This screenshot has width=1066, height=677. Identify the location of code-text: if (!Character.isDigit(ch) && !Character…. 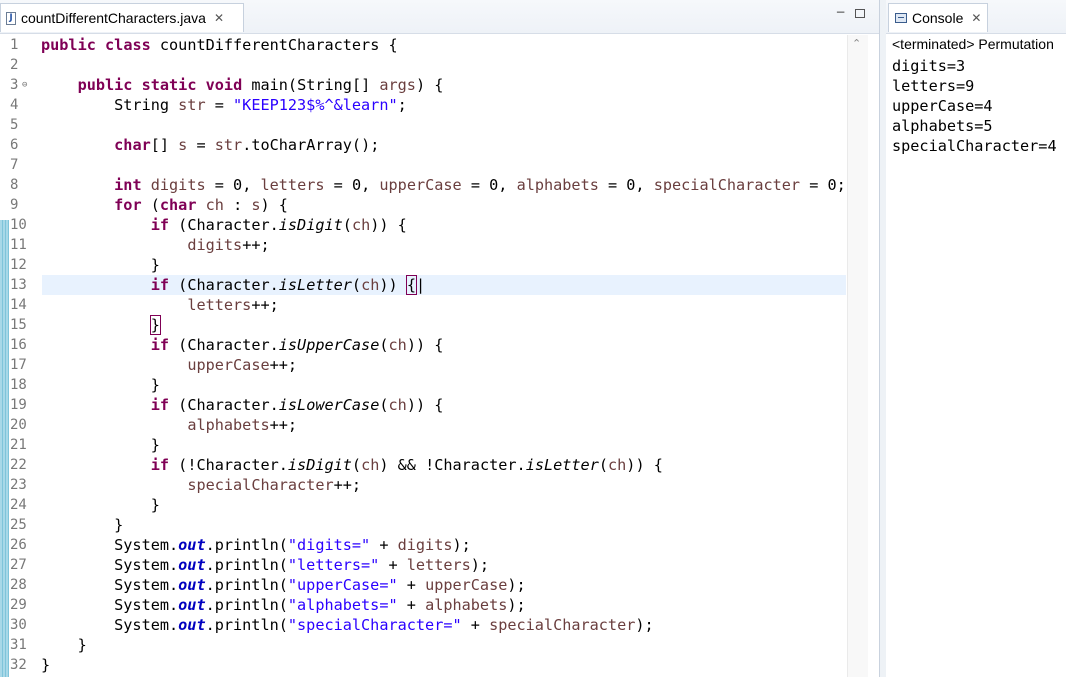
(352, 465).